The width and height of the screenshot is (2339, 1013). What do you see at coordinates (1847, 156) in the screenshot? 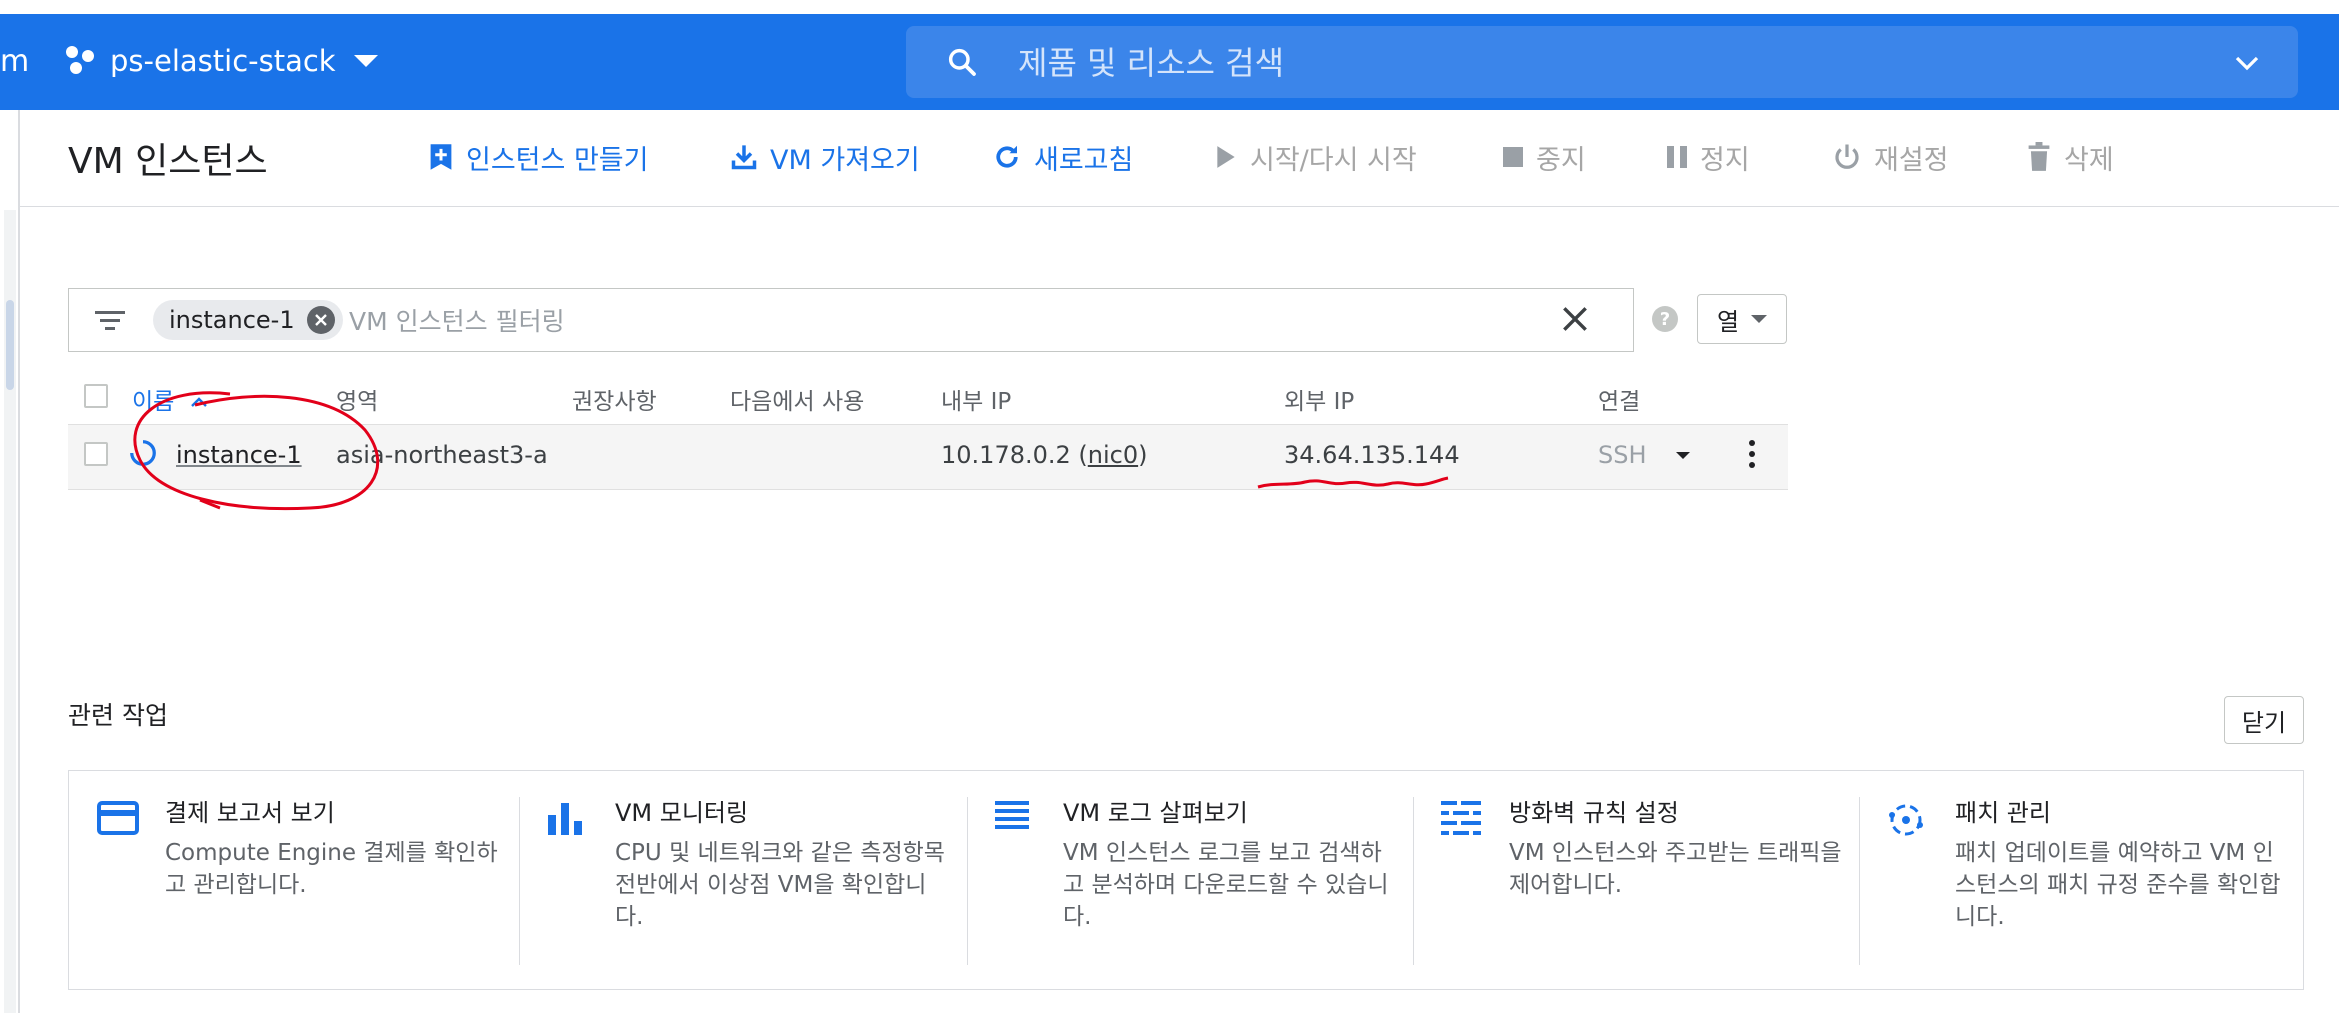
I see `power-icon` at bounding box center [1847, 156].